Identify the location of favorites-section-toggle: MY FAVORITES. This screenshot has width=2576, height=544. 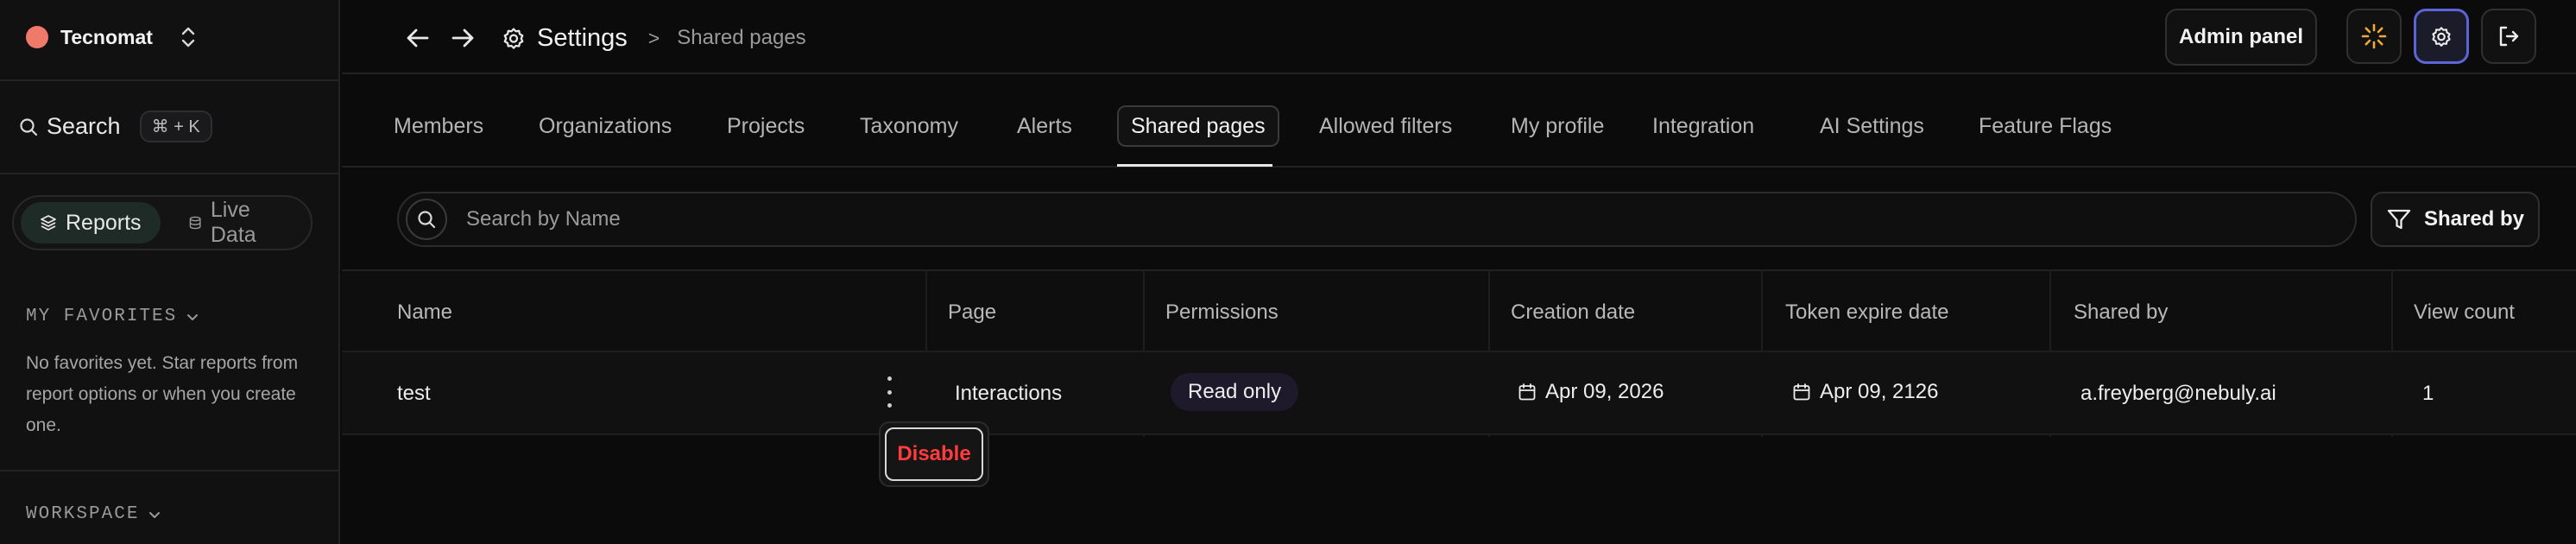
(112, 317).